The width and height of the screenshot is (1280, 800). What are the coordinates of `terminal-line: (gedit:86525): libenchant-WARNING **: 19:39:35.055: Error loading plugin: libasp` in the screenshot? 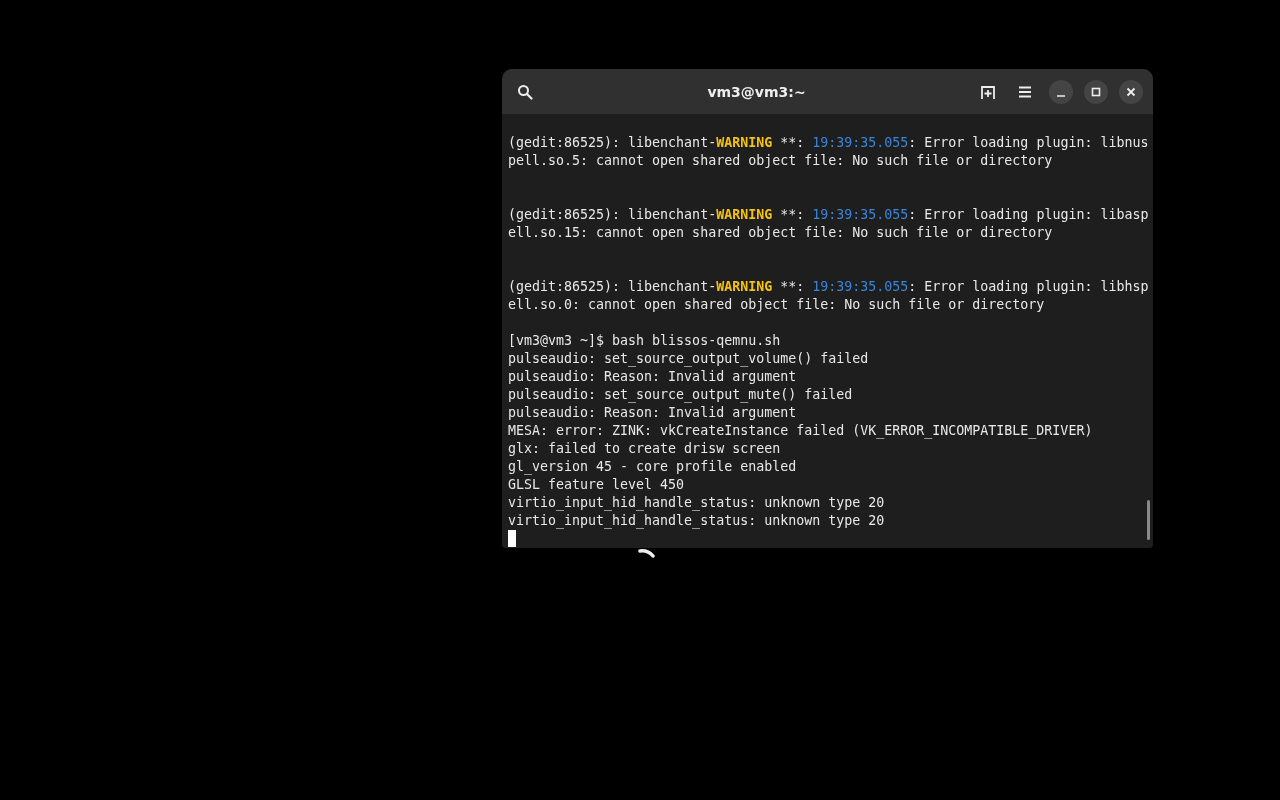 It's located at (828, 214).